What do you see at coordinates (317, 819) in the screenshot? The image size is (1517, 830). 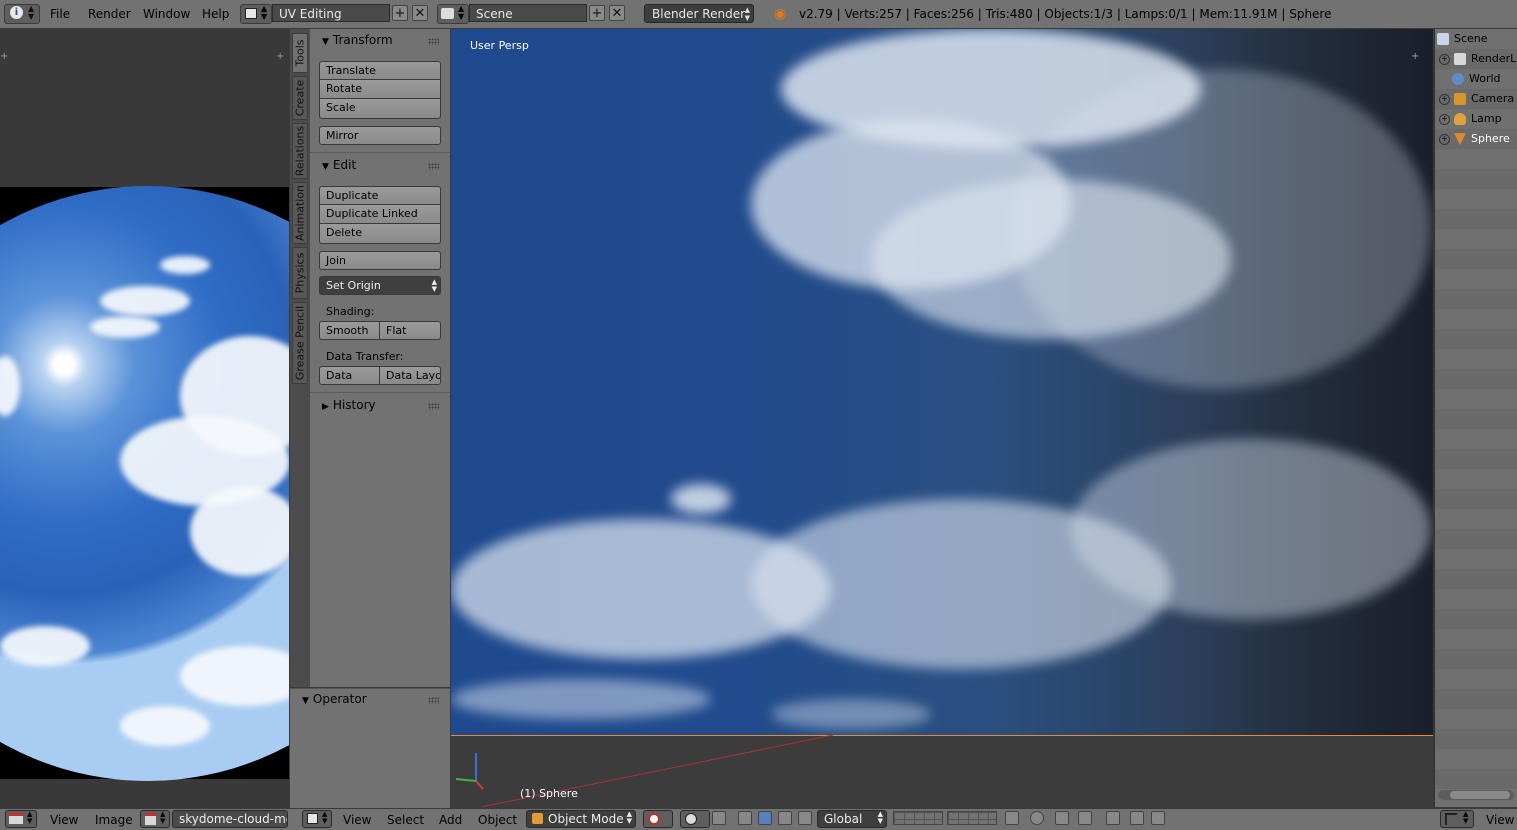 I see `3d-view-editor-type-selector: ▲ ▼` at bounding box center [317, 819].